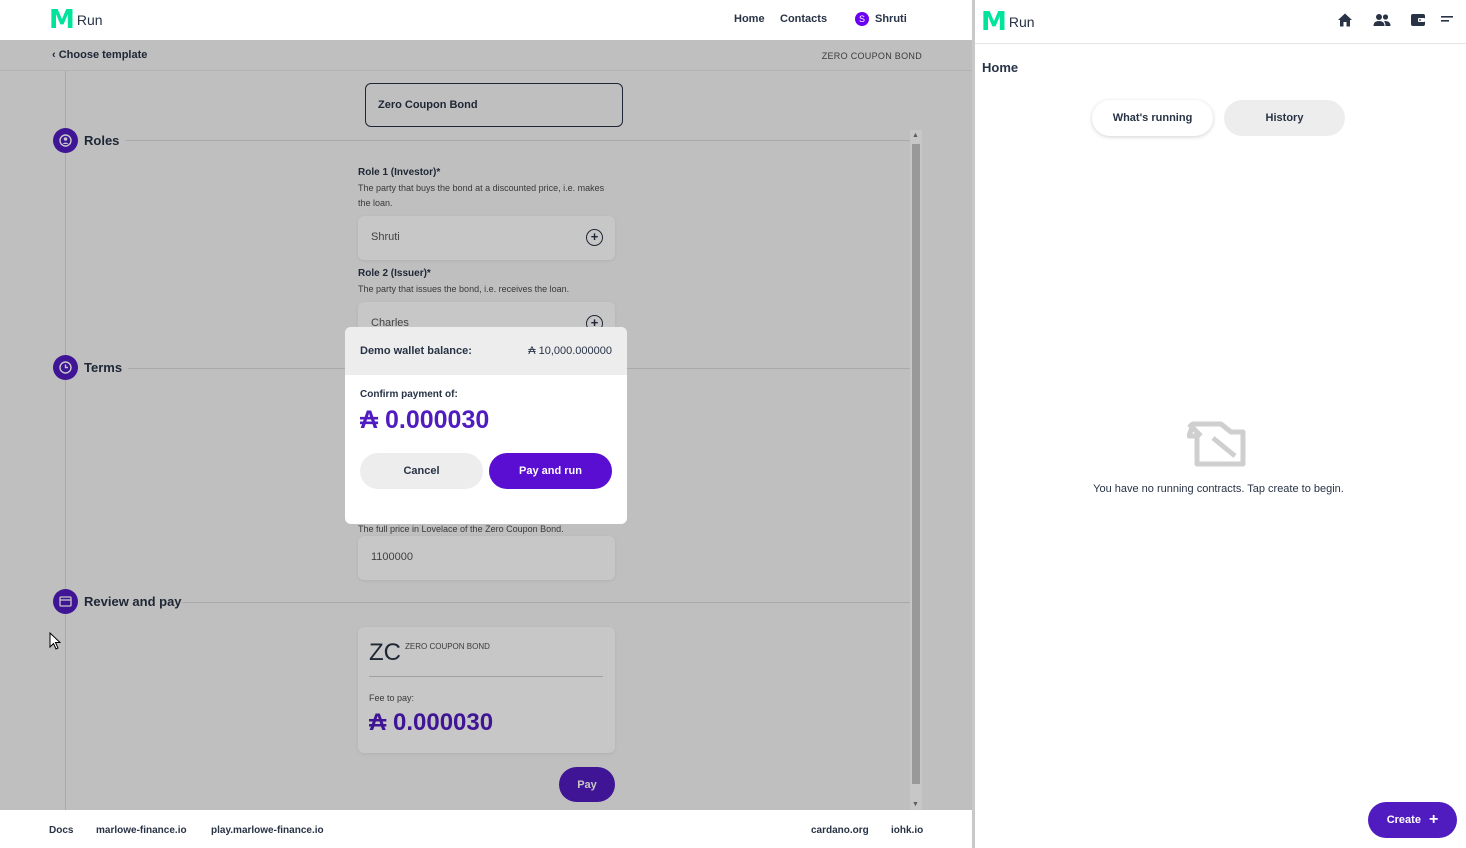 The height and width of the screenshot is (848, 1466). What do you see at coordinates (749, 19) in the screenshot?
I see `nav-home: Home` at bounding box center [749, 19].